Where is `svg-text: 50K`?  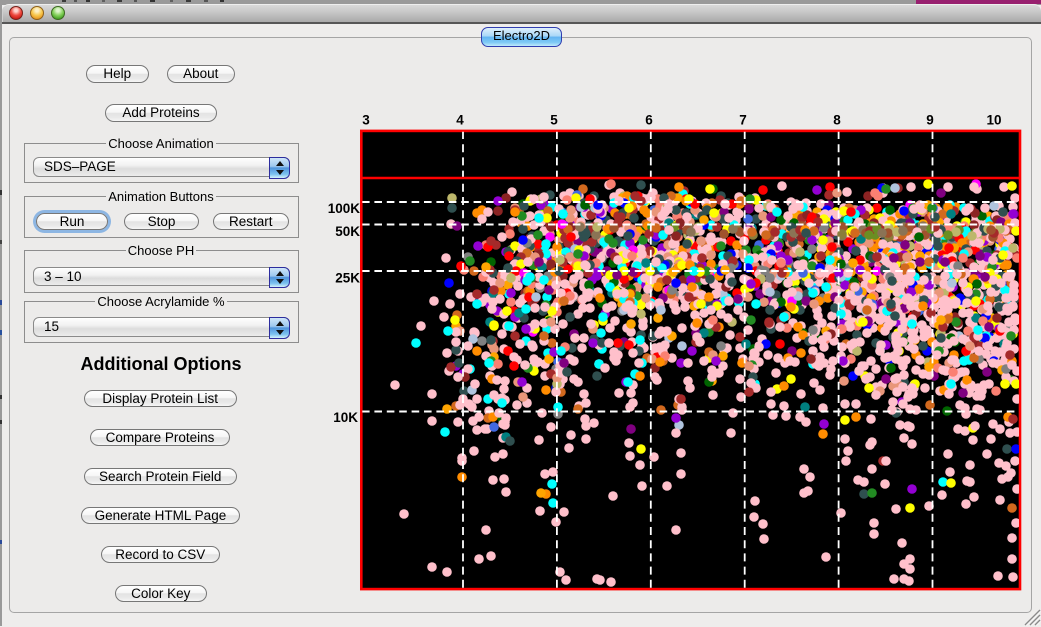
svg-text: 50K is located at coordinates (347, 231).